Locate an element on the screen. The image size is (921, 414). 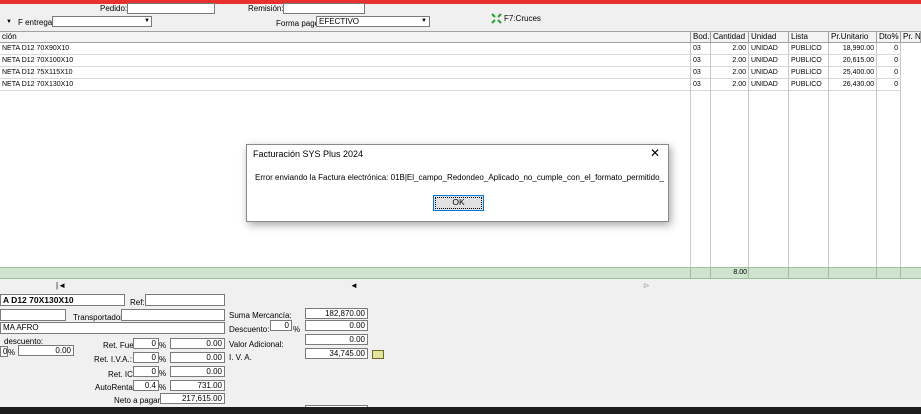
total-cantidad: 8.00 is located at coordinates (740, 272).